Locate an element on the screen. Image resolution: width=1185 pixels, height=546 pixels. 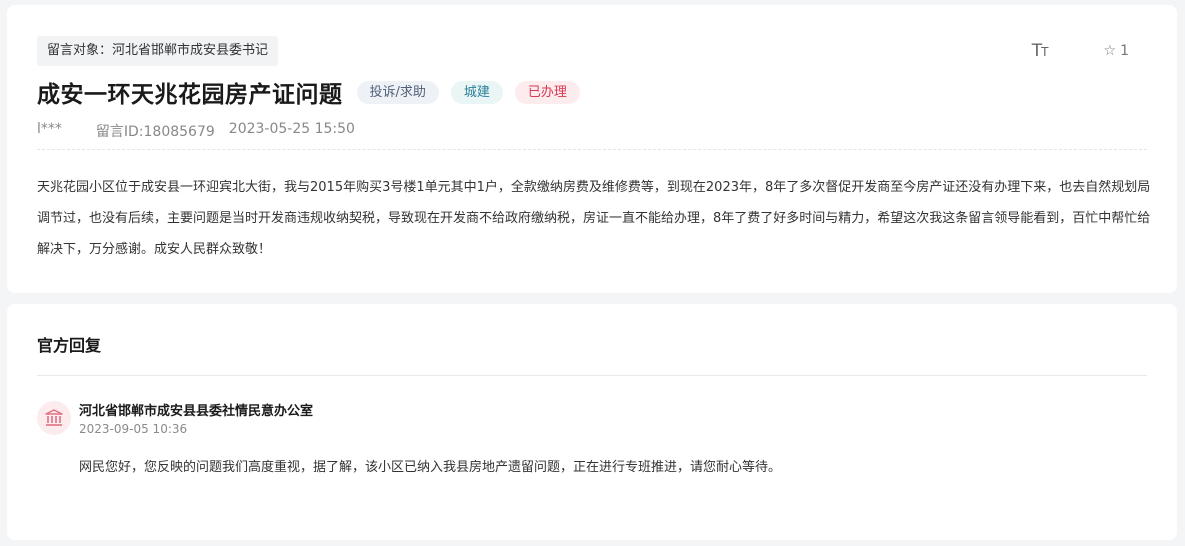
type-badge: 投诉/求助 is located at coordinates (397, 92).